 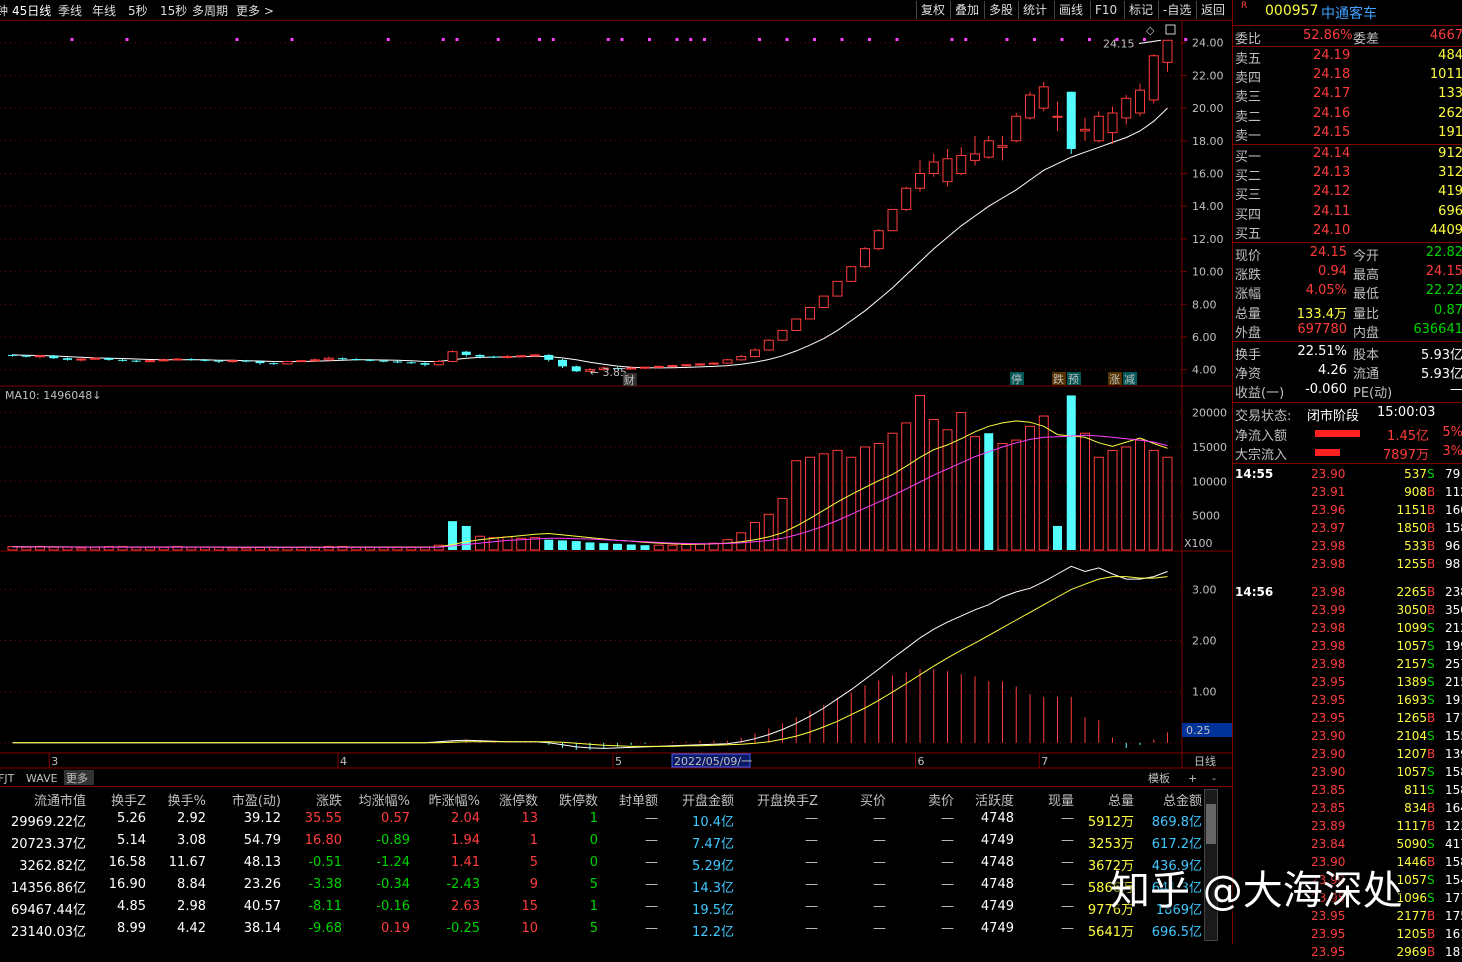 I want to click on table-header-cell: 跌停数, so click(x=578, y=799).